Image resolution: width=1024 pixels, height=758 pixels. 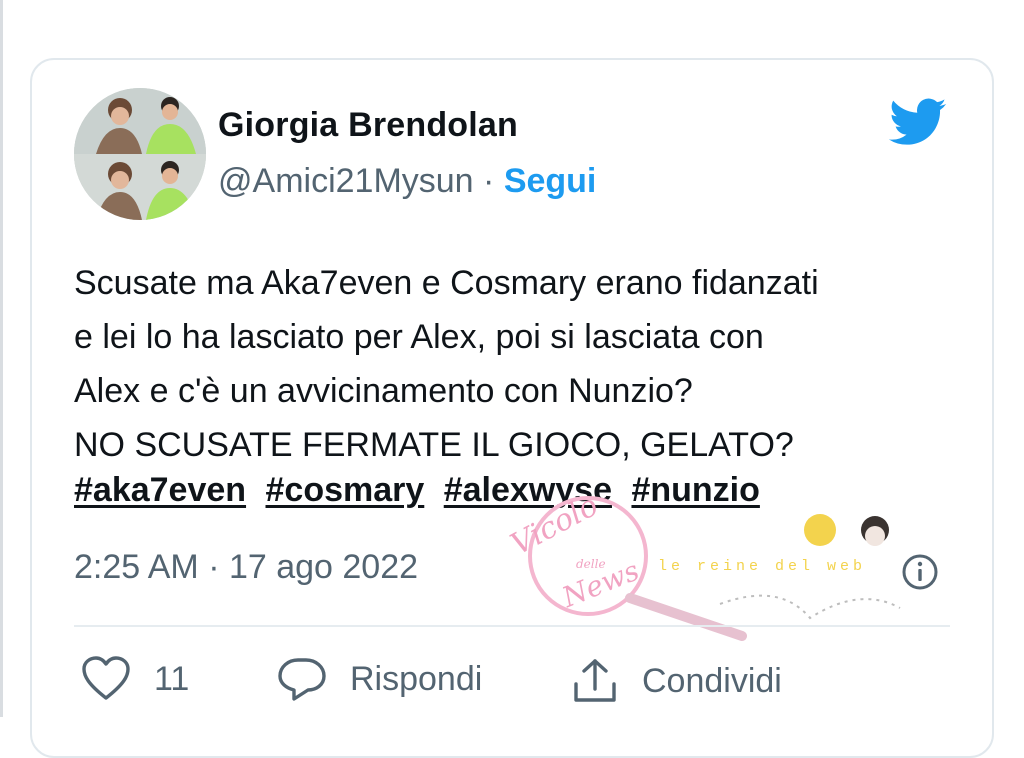 What do you see at coordinates (160, 490) in the screenshot?
I see `hashtag-link: #aka7even` at bounding box center [160, 490].